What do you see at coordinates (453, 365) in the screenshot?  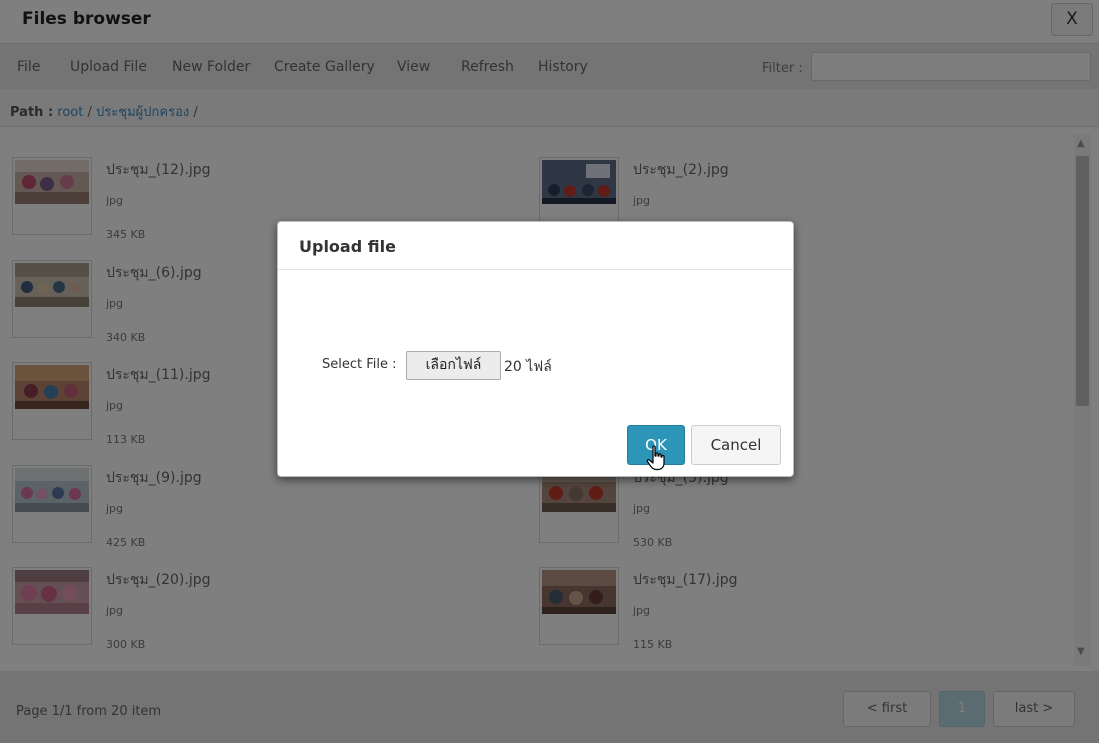 I see `choose-file-button: เลือกไฟล์` at bounding box center [453, 365].